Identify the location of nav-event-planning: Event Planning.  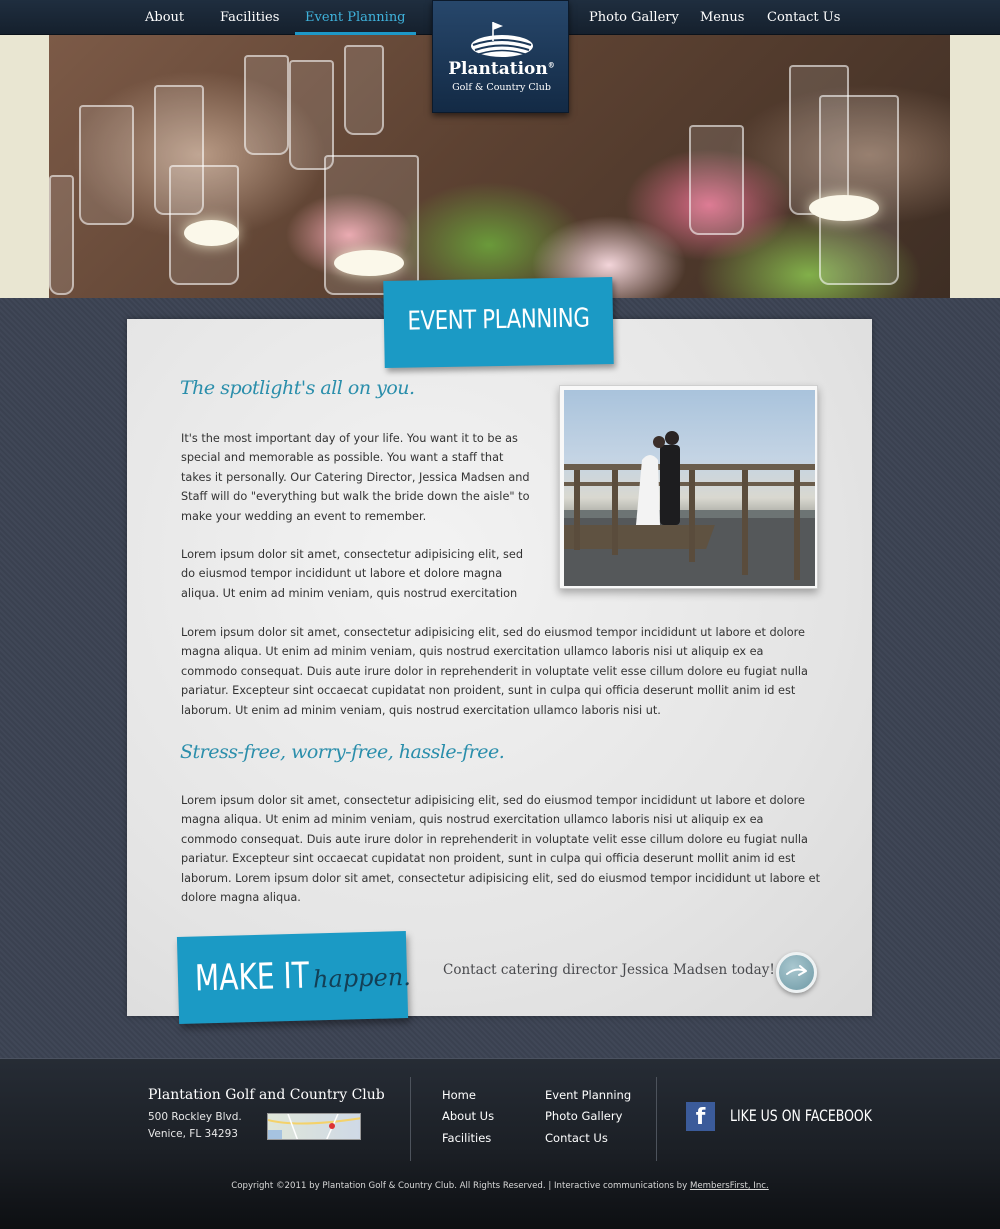
(355, 17).